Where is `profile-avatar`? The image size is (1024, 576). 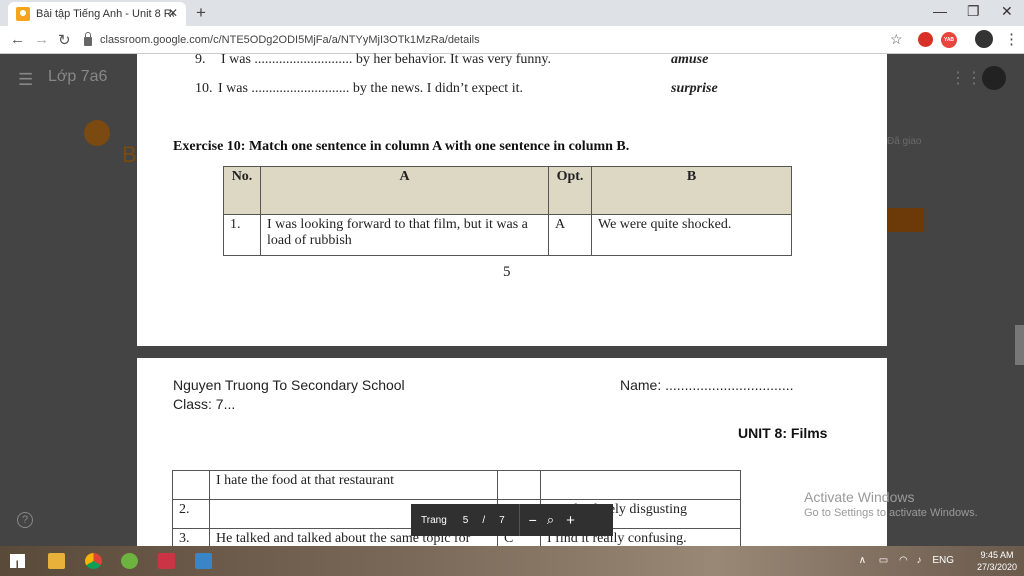 profile-avatar is located at coordinates (984, 39).